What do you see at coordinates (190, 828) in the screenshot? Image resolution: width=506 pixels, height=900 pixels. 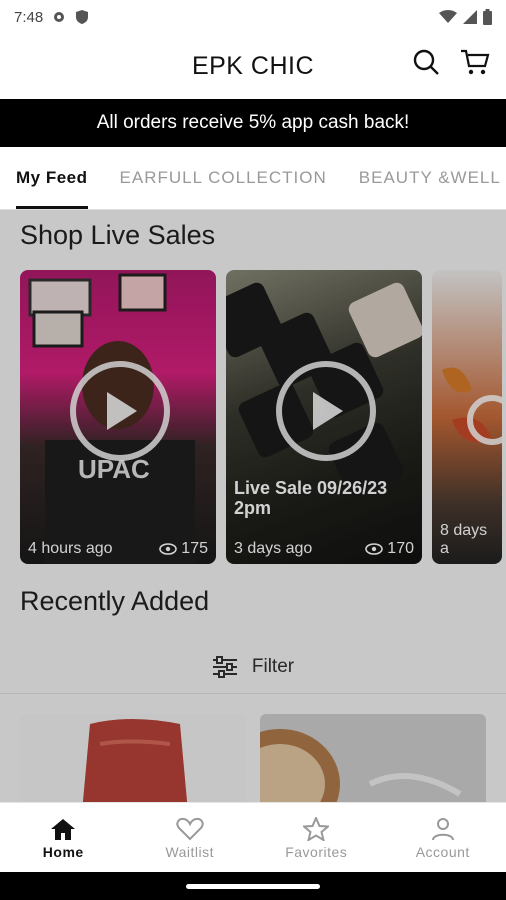 I see `heart-icon` at bounding box center [190, 828].